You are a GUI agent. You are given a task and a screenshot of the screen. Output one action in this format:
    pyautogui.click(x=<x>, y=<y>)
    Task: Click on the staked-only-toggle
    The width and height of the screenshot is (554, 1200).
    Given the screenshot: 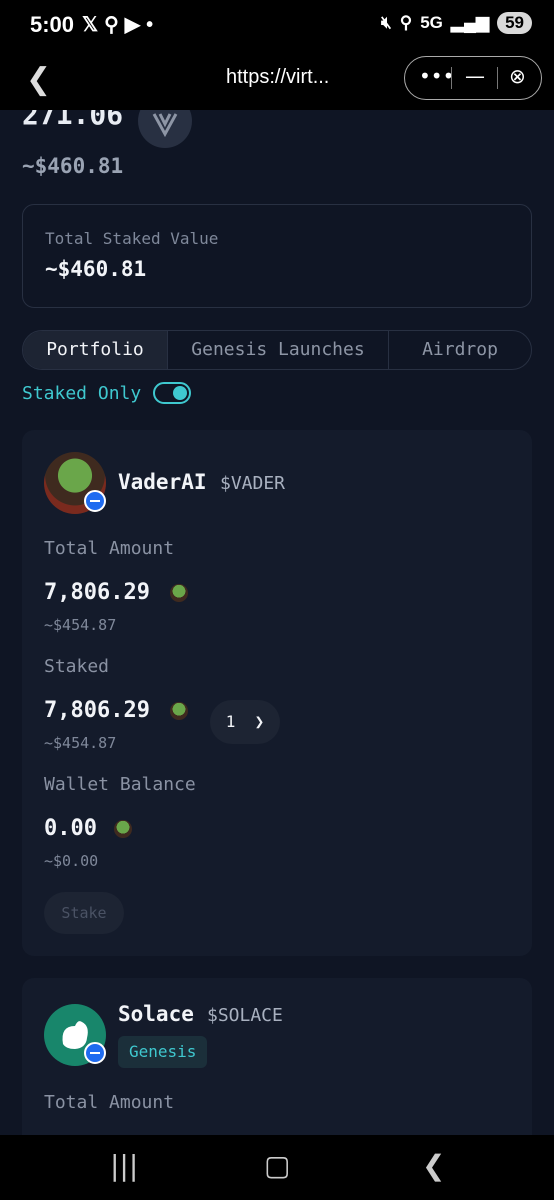 What is the action you would take?
    pyautogui.click(x=172, y=393)
    